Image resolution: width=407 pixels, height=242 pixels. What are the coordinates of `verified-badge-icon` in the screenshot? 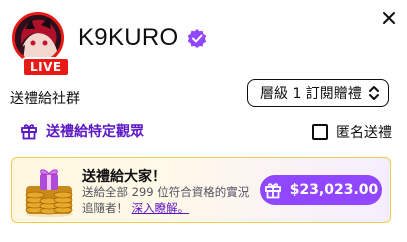 It's located at (196, 38).